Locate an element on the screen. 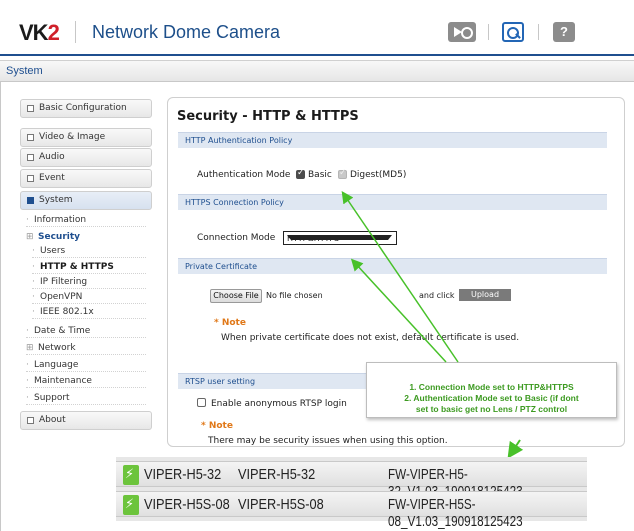 Image resolution: width=634 pixels, height=531 pixels. section-header-https: HTTPS Connection Policy is located at coordinates (392, 202).